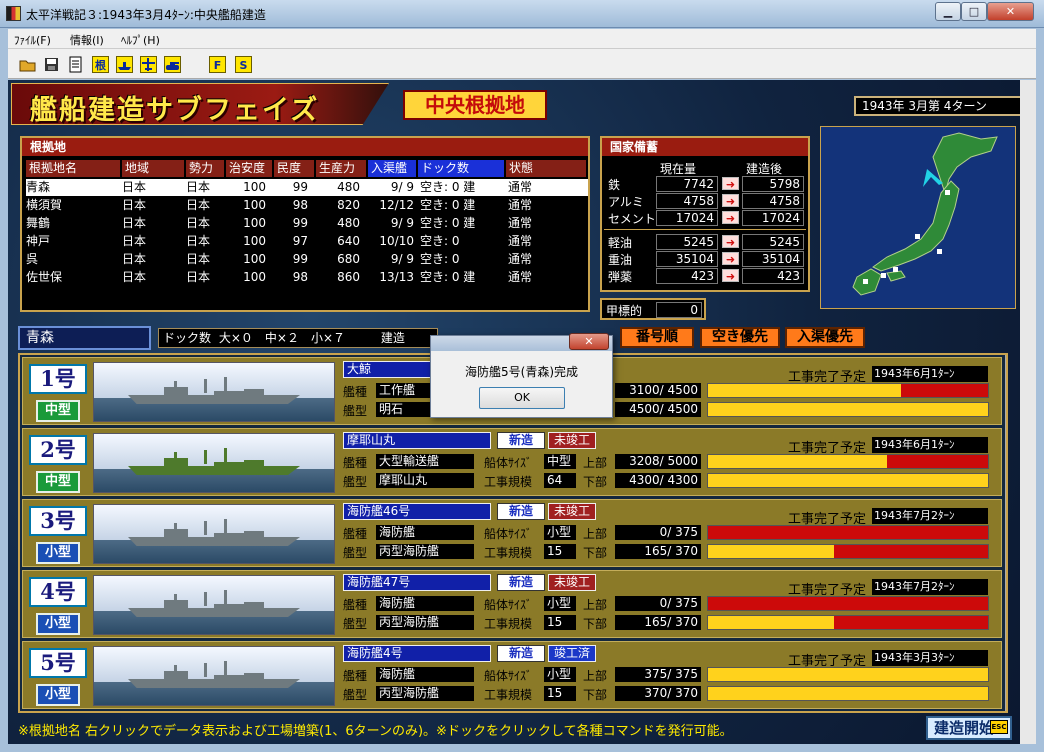 Image resolution: width=1044 pixels, height=752 pixels. I want to click on completion-due: 工事完了予定 1943年7月2ﾀｰﾝ, so click(888, 588).